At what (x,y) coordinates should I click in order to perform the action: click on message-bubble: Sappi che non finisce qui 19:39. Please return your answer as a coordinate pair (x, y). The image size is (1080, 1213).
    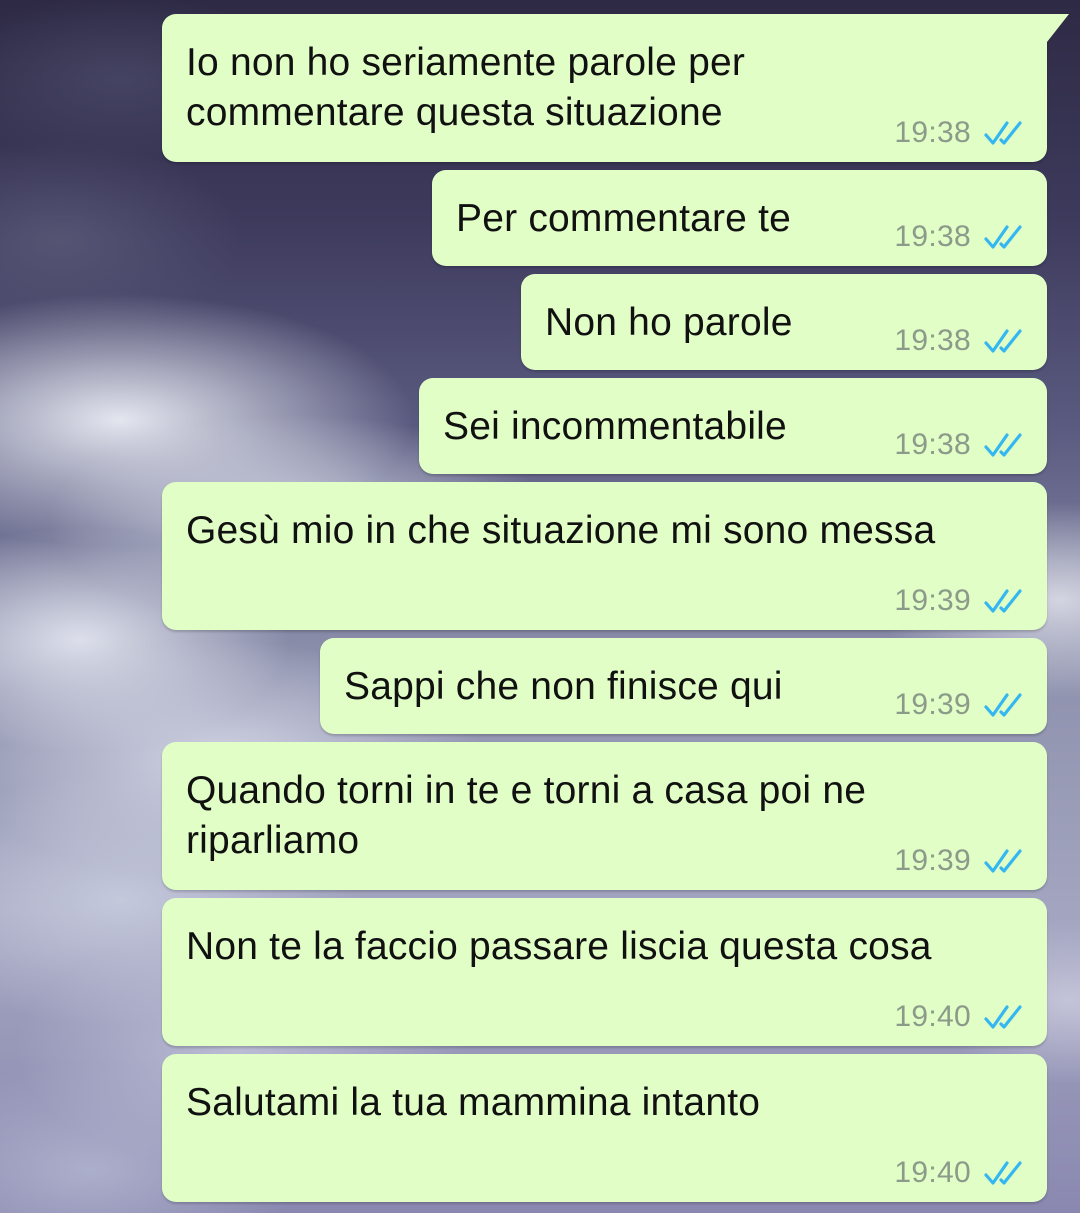
    Looking at the image, I should click on (683, 686).